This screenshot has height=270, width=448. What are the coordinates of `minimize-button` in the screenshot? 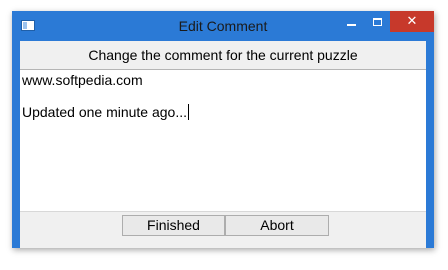 It's located at (351, 21).